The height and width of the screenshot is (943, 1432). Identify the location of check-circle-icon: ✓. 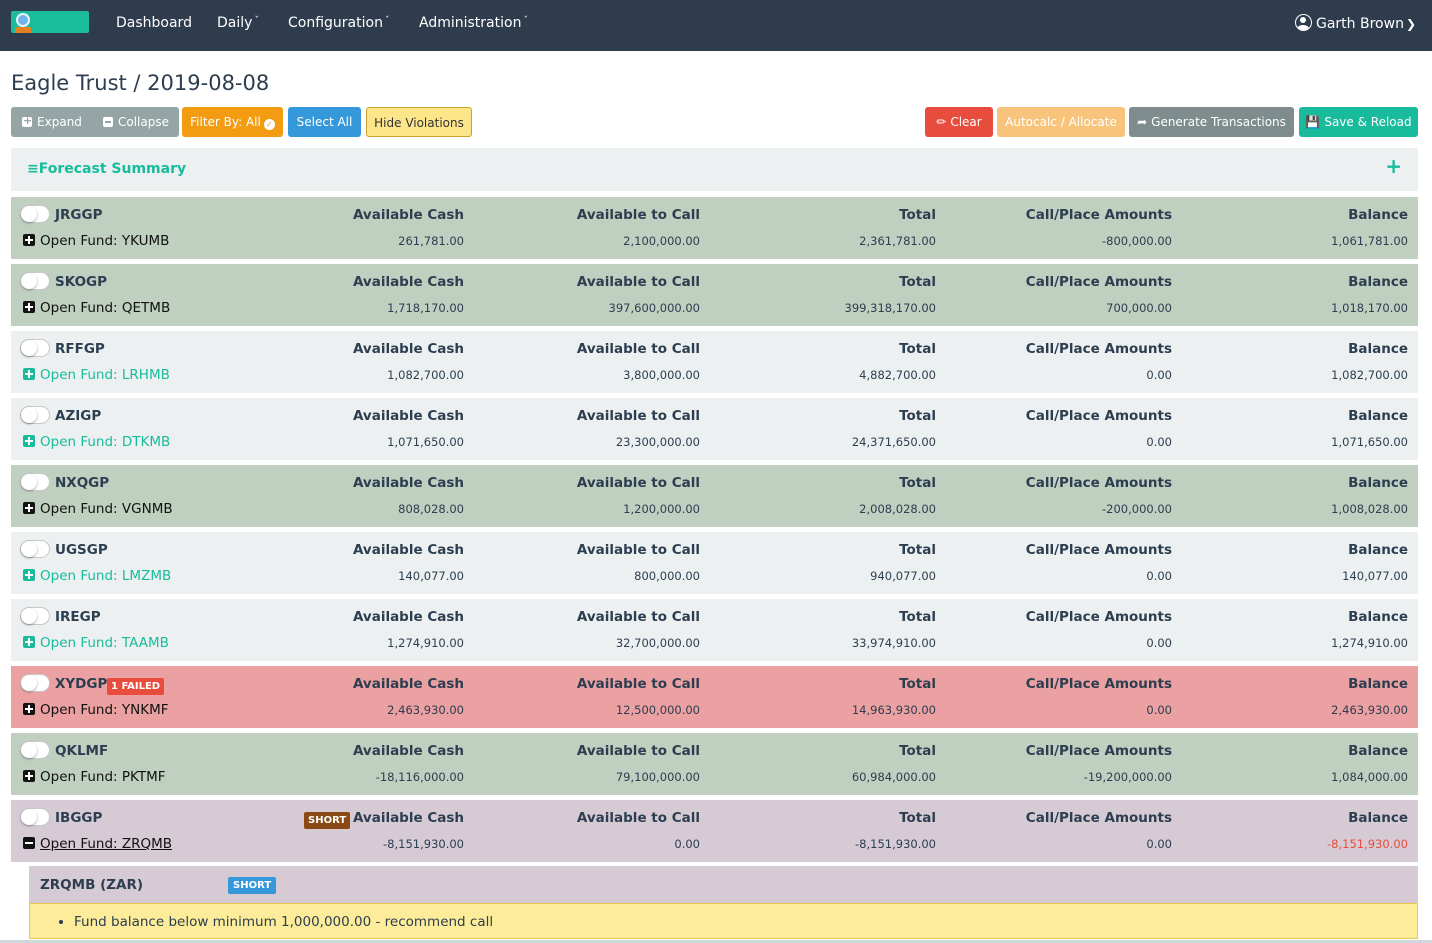
(269, 124).